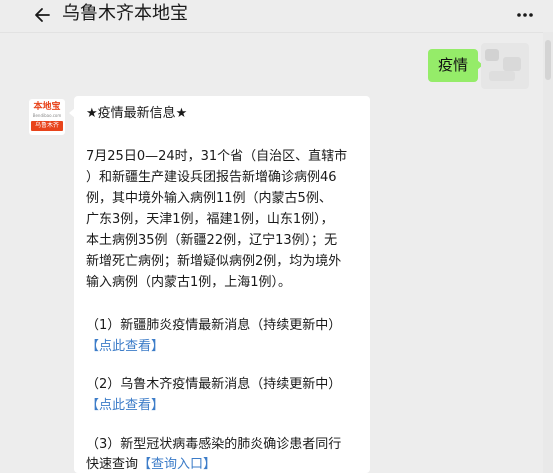  What do you see at coordinates (112, 464) in the screenshot?
I see `item3-text-cont: 快速查询` at bounding box center [112, 464].